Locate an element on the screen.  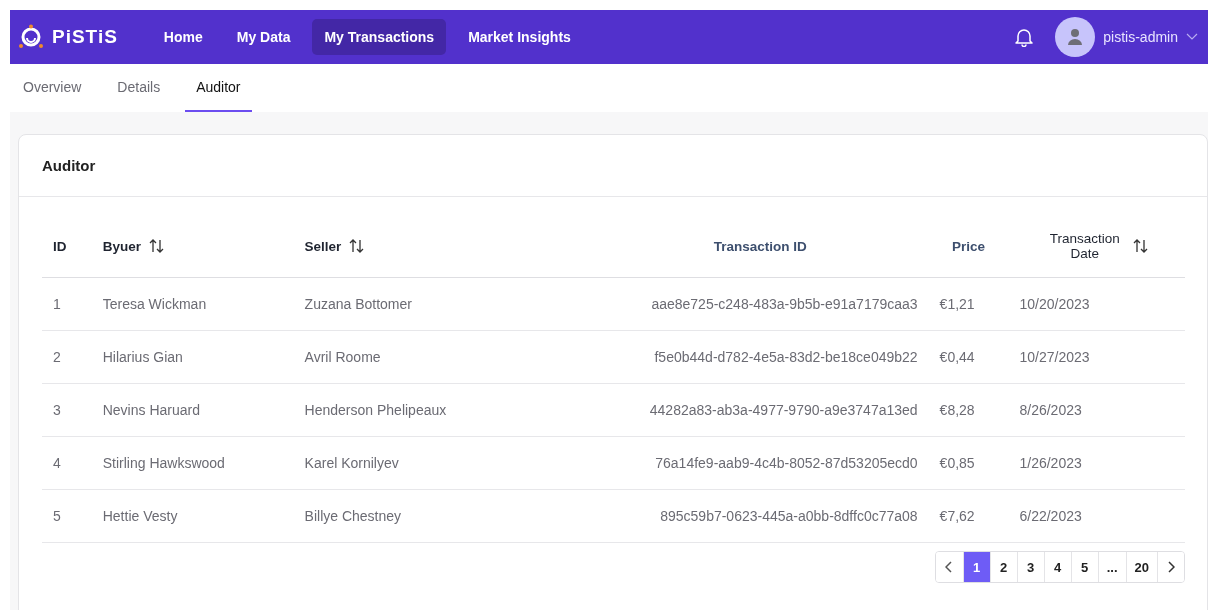
table-cell: 6/22/2023 is located at coordinates (1050, 516).